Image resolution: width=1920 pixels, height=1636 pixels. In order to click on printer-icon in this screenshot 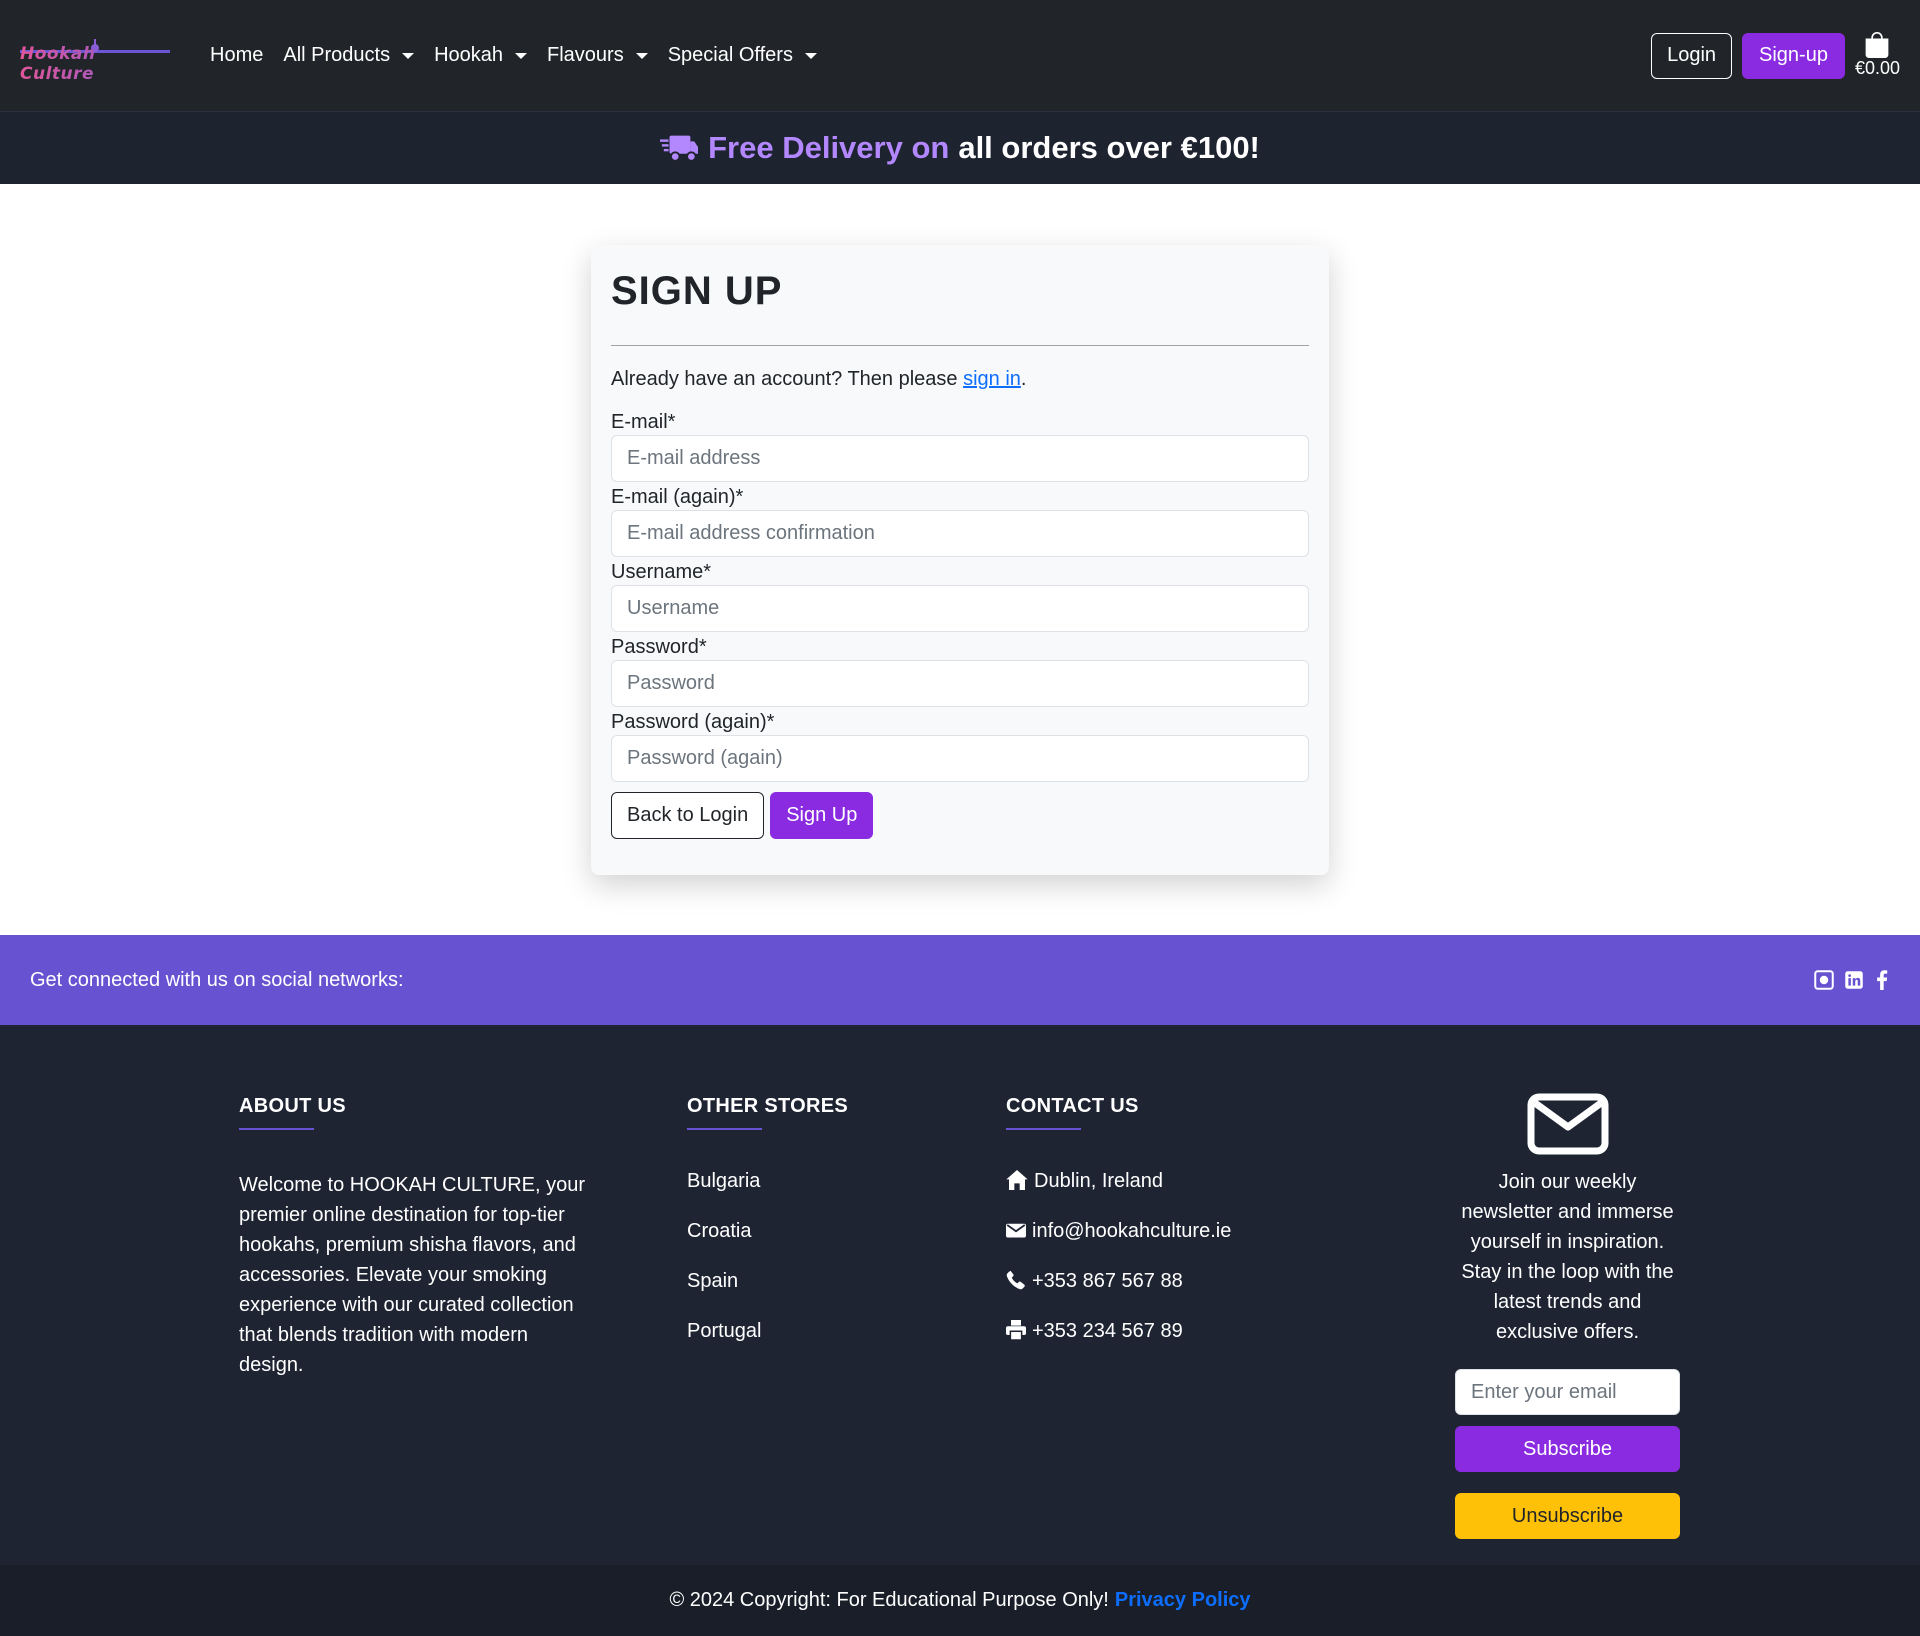, I will do `click(1016, 1330)`.